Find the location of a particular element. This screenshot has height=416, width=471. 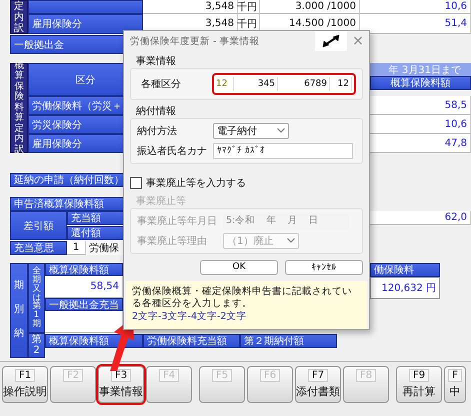

field-label: 各種区分 is located at coordinates (161, 84).